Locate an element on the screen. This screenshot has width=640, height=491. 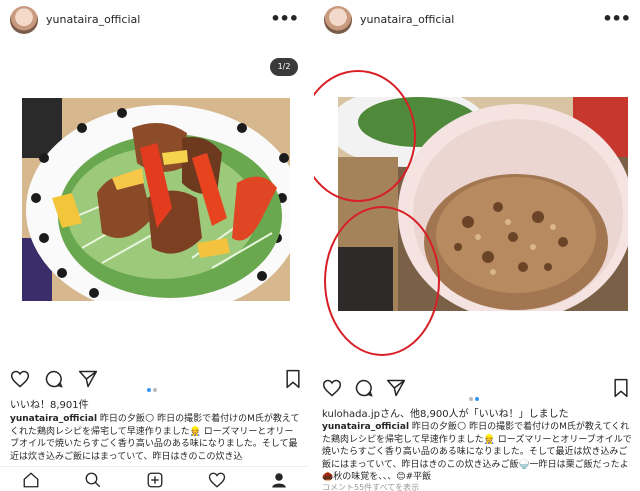
like-count: いいね！8,901件 is located at coordinates (49, 403).